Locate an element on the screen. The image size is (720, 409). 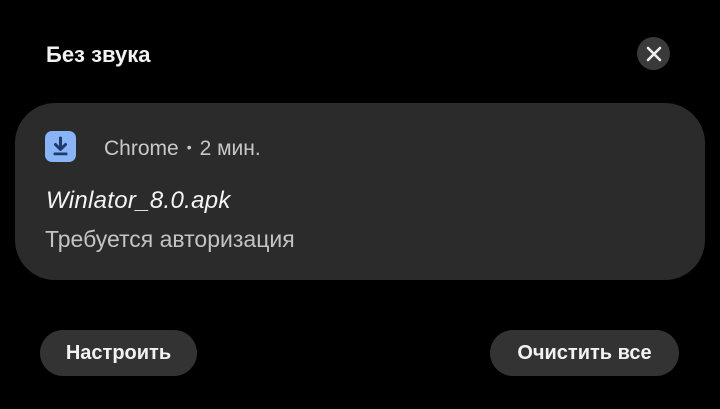
notification-text: Требуется авторизация is located at coordinates (170, 239).